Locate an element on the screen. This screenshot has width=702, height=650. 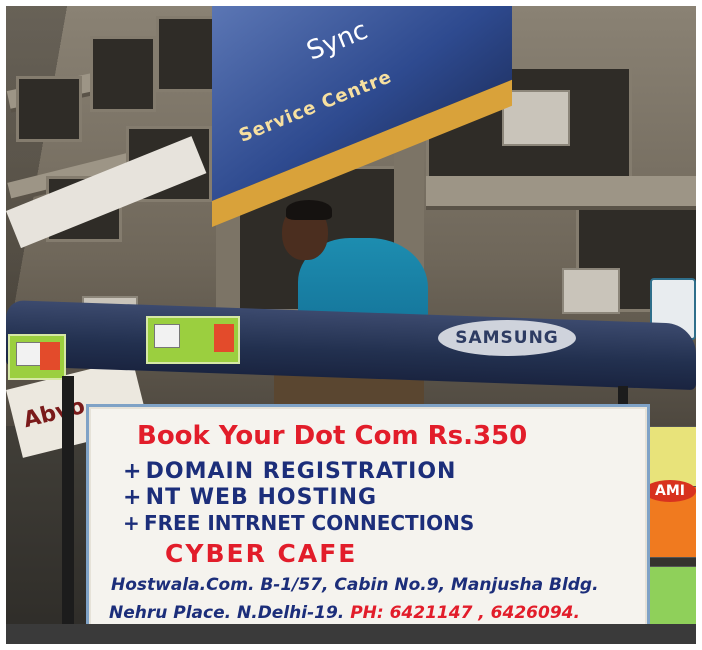
sign-subheadline: CYBER CAFE is located at coordinates (261, 553).